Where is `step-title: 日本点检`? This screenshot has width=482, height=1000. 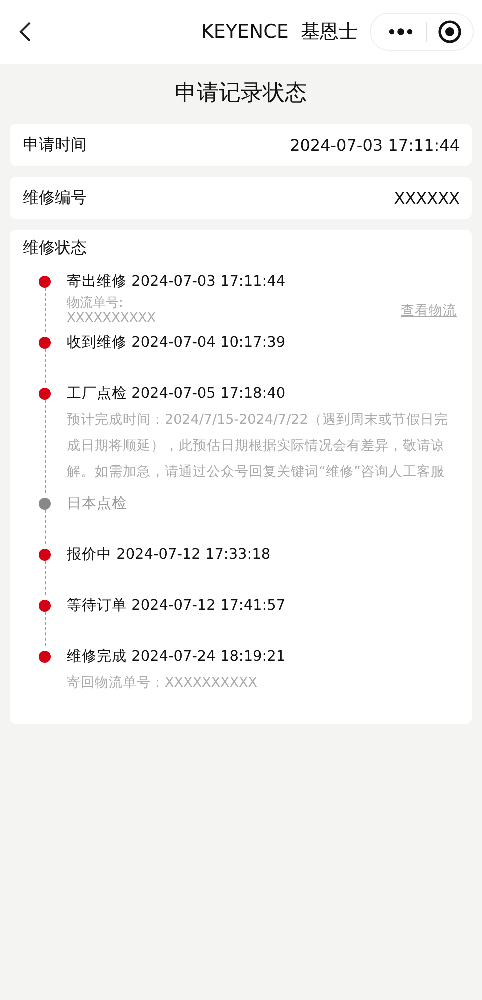 step-title: 日本点检 is located at coordinates (97, 504).